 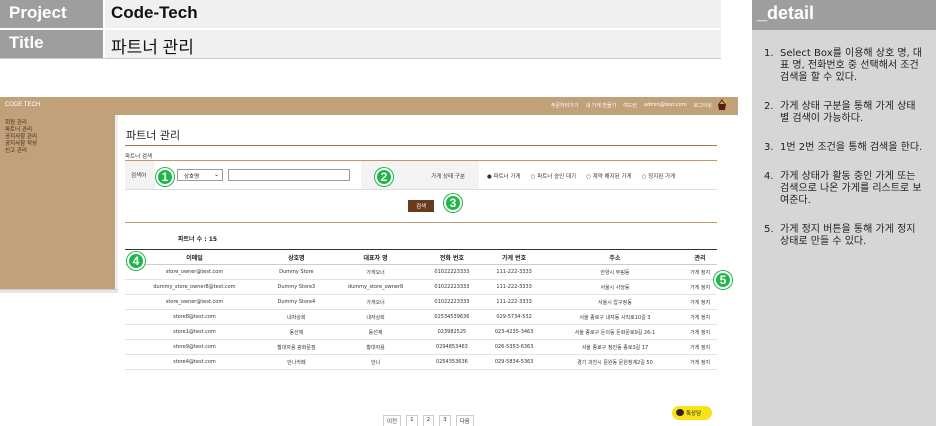 What do you see at coordinates (452, 257) in the screenshot?
I see `col-phone: 전화 번호` at bounding box center [452, 257].